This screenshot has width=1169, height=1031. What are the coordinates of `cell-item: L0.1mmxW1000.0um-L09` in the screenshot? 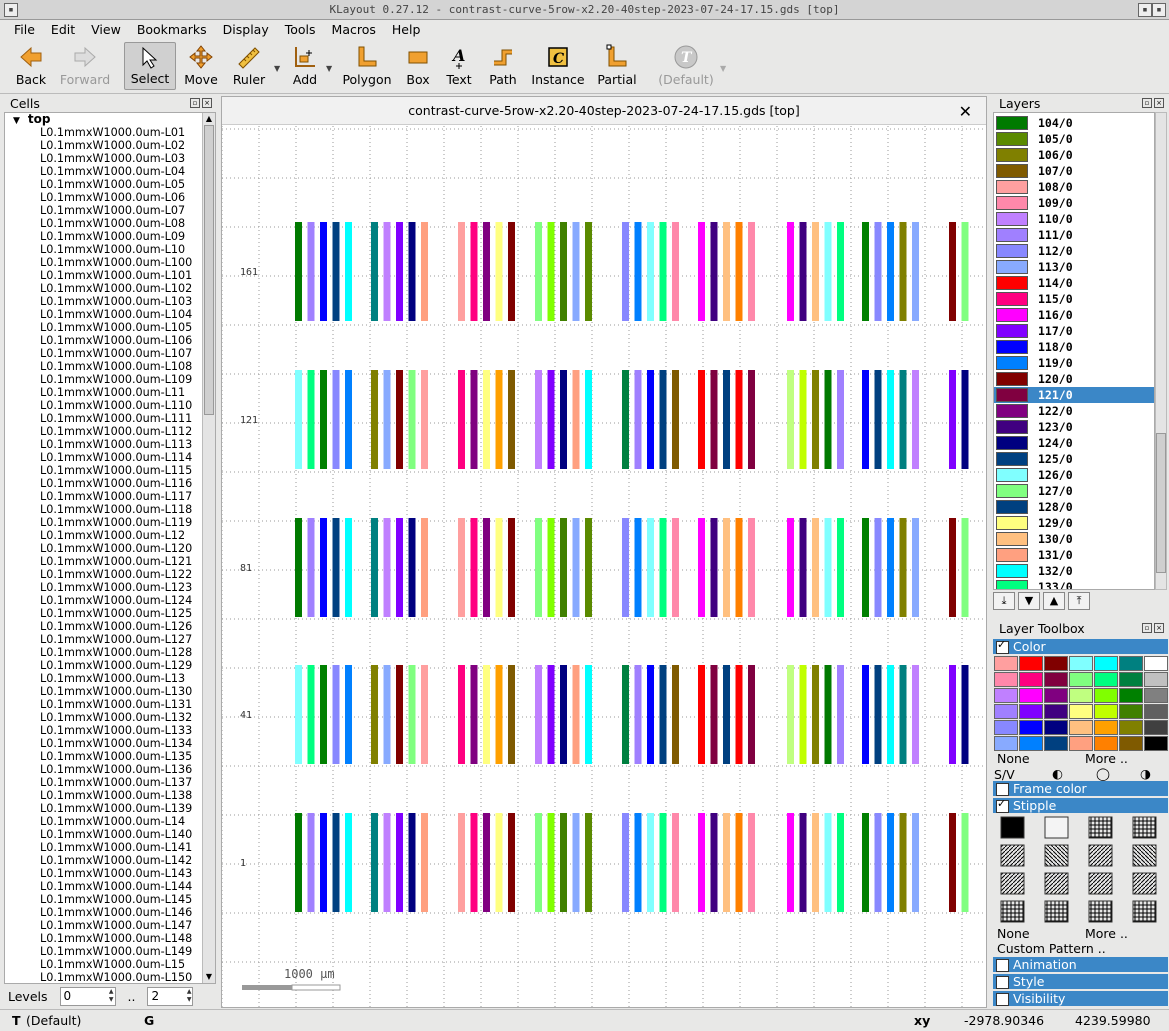 It's located at (104, 236).